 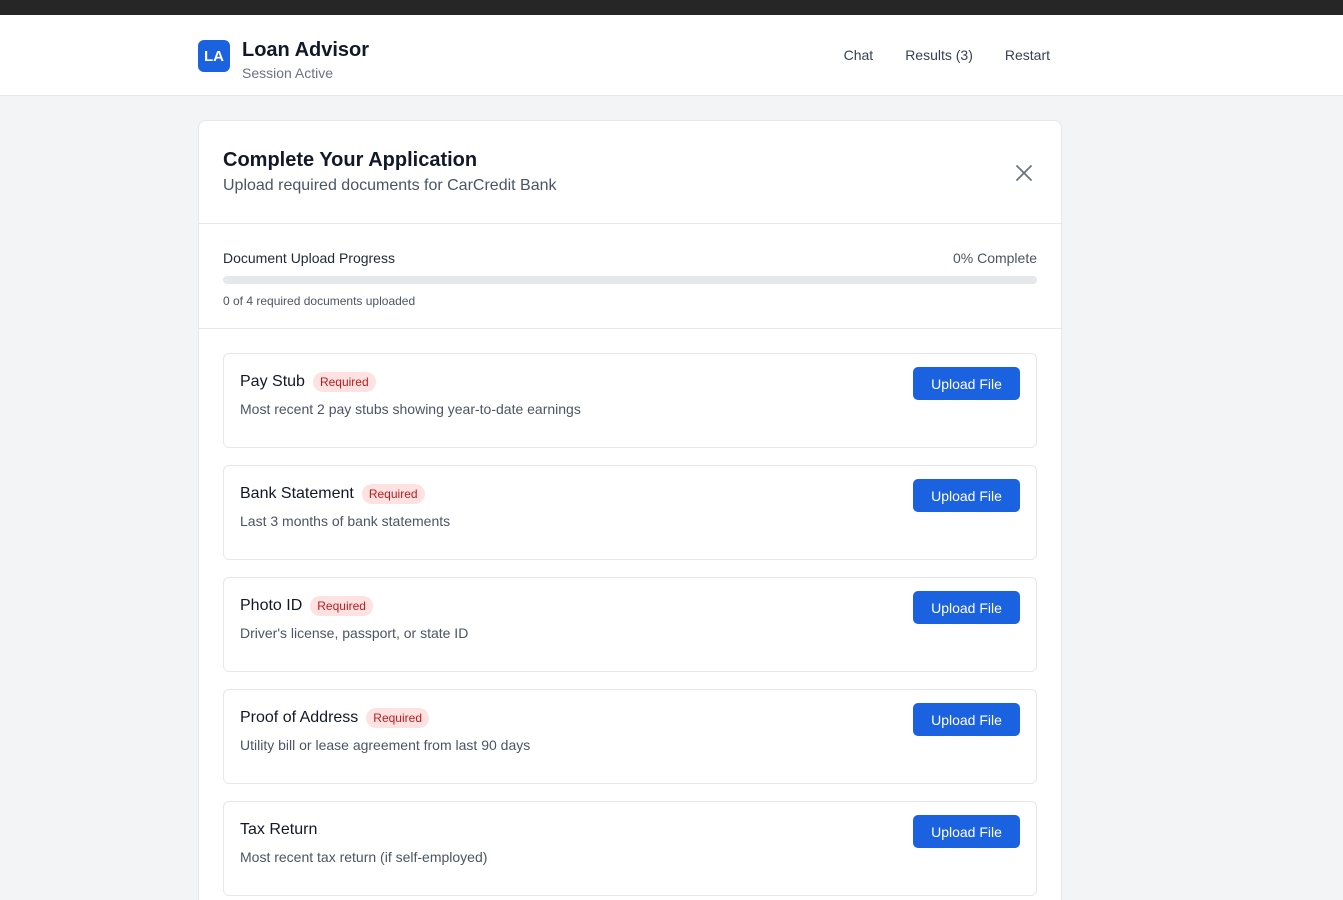 I want to click on document-title-row: Tax Return, so click(x=630, y=830).